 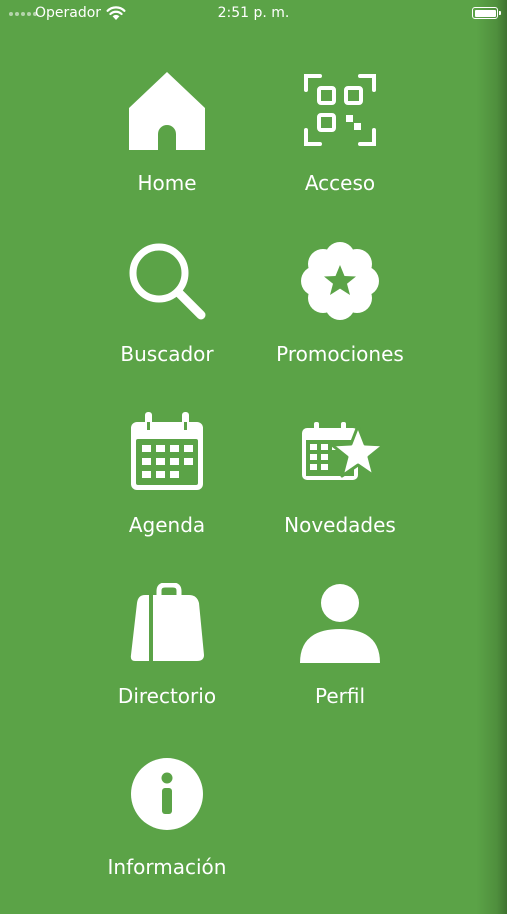 I want to click on star-badge-icon, so click(x=340, y=281).